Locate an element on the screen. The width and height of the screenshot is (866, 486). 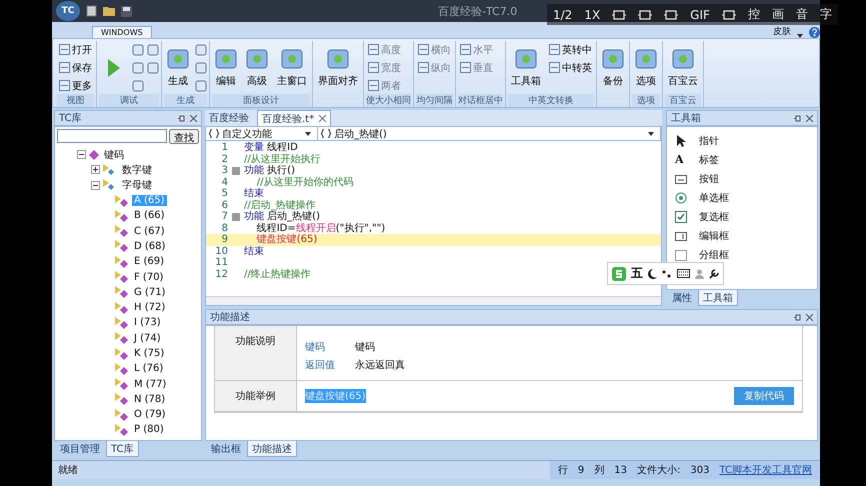
panel-tab: 功能描述 is located at coordinates (272, 449).